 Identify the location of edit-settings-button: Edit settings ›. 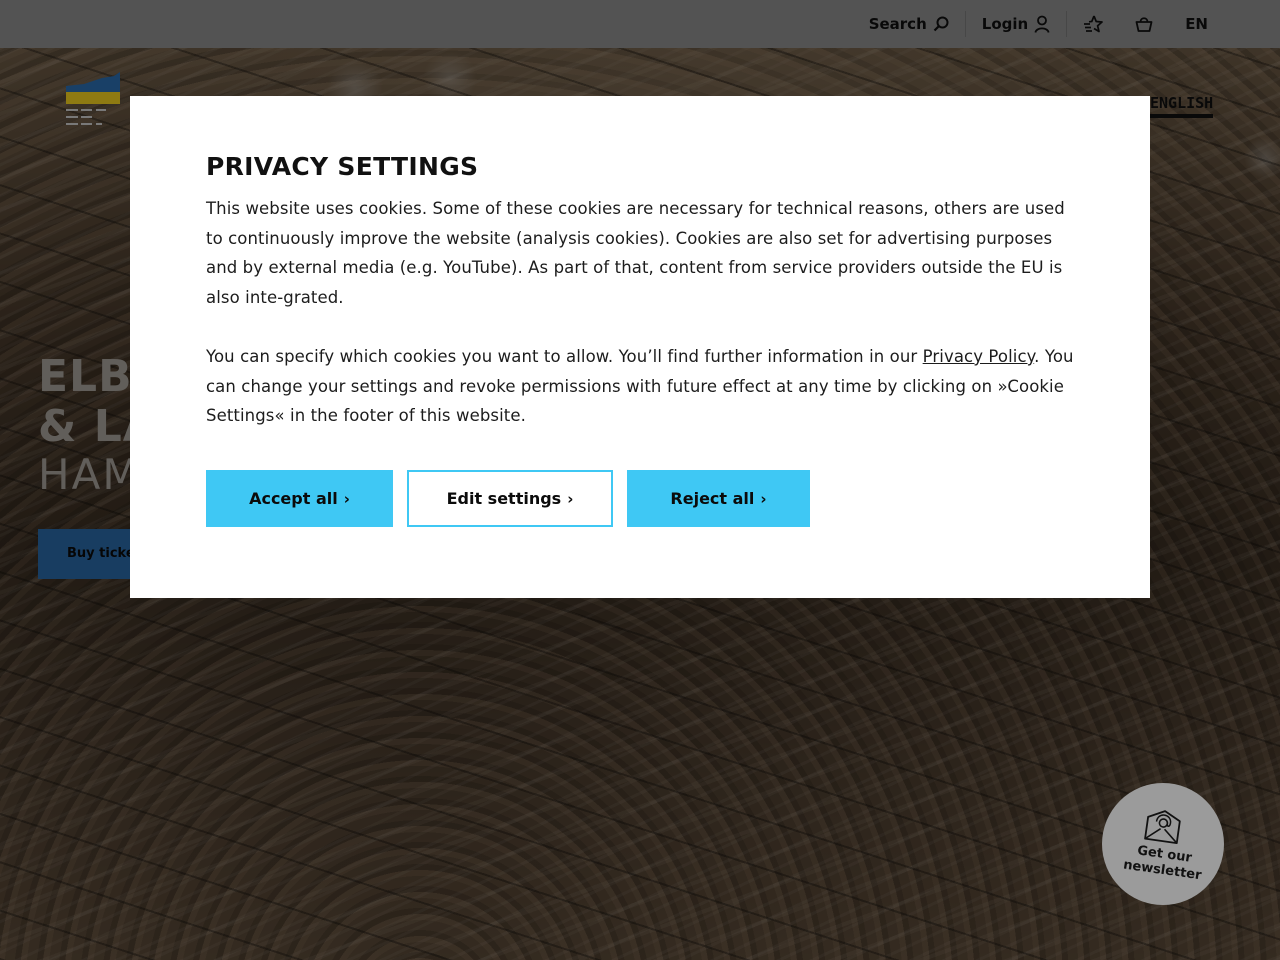
(510, 498).